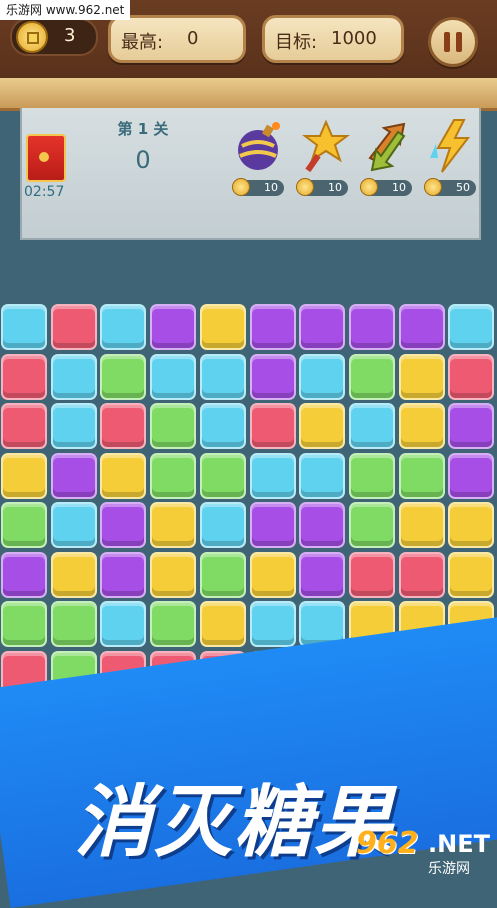 This screenshot has width=497, height=908. I want to click on best-score-box: 最高: 0, so click(177, 39).